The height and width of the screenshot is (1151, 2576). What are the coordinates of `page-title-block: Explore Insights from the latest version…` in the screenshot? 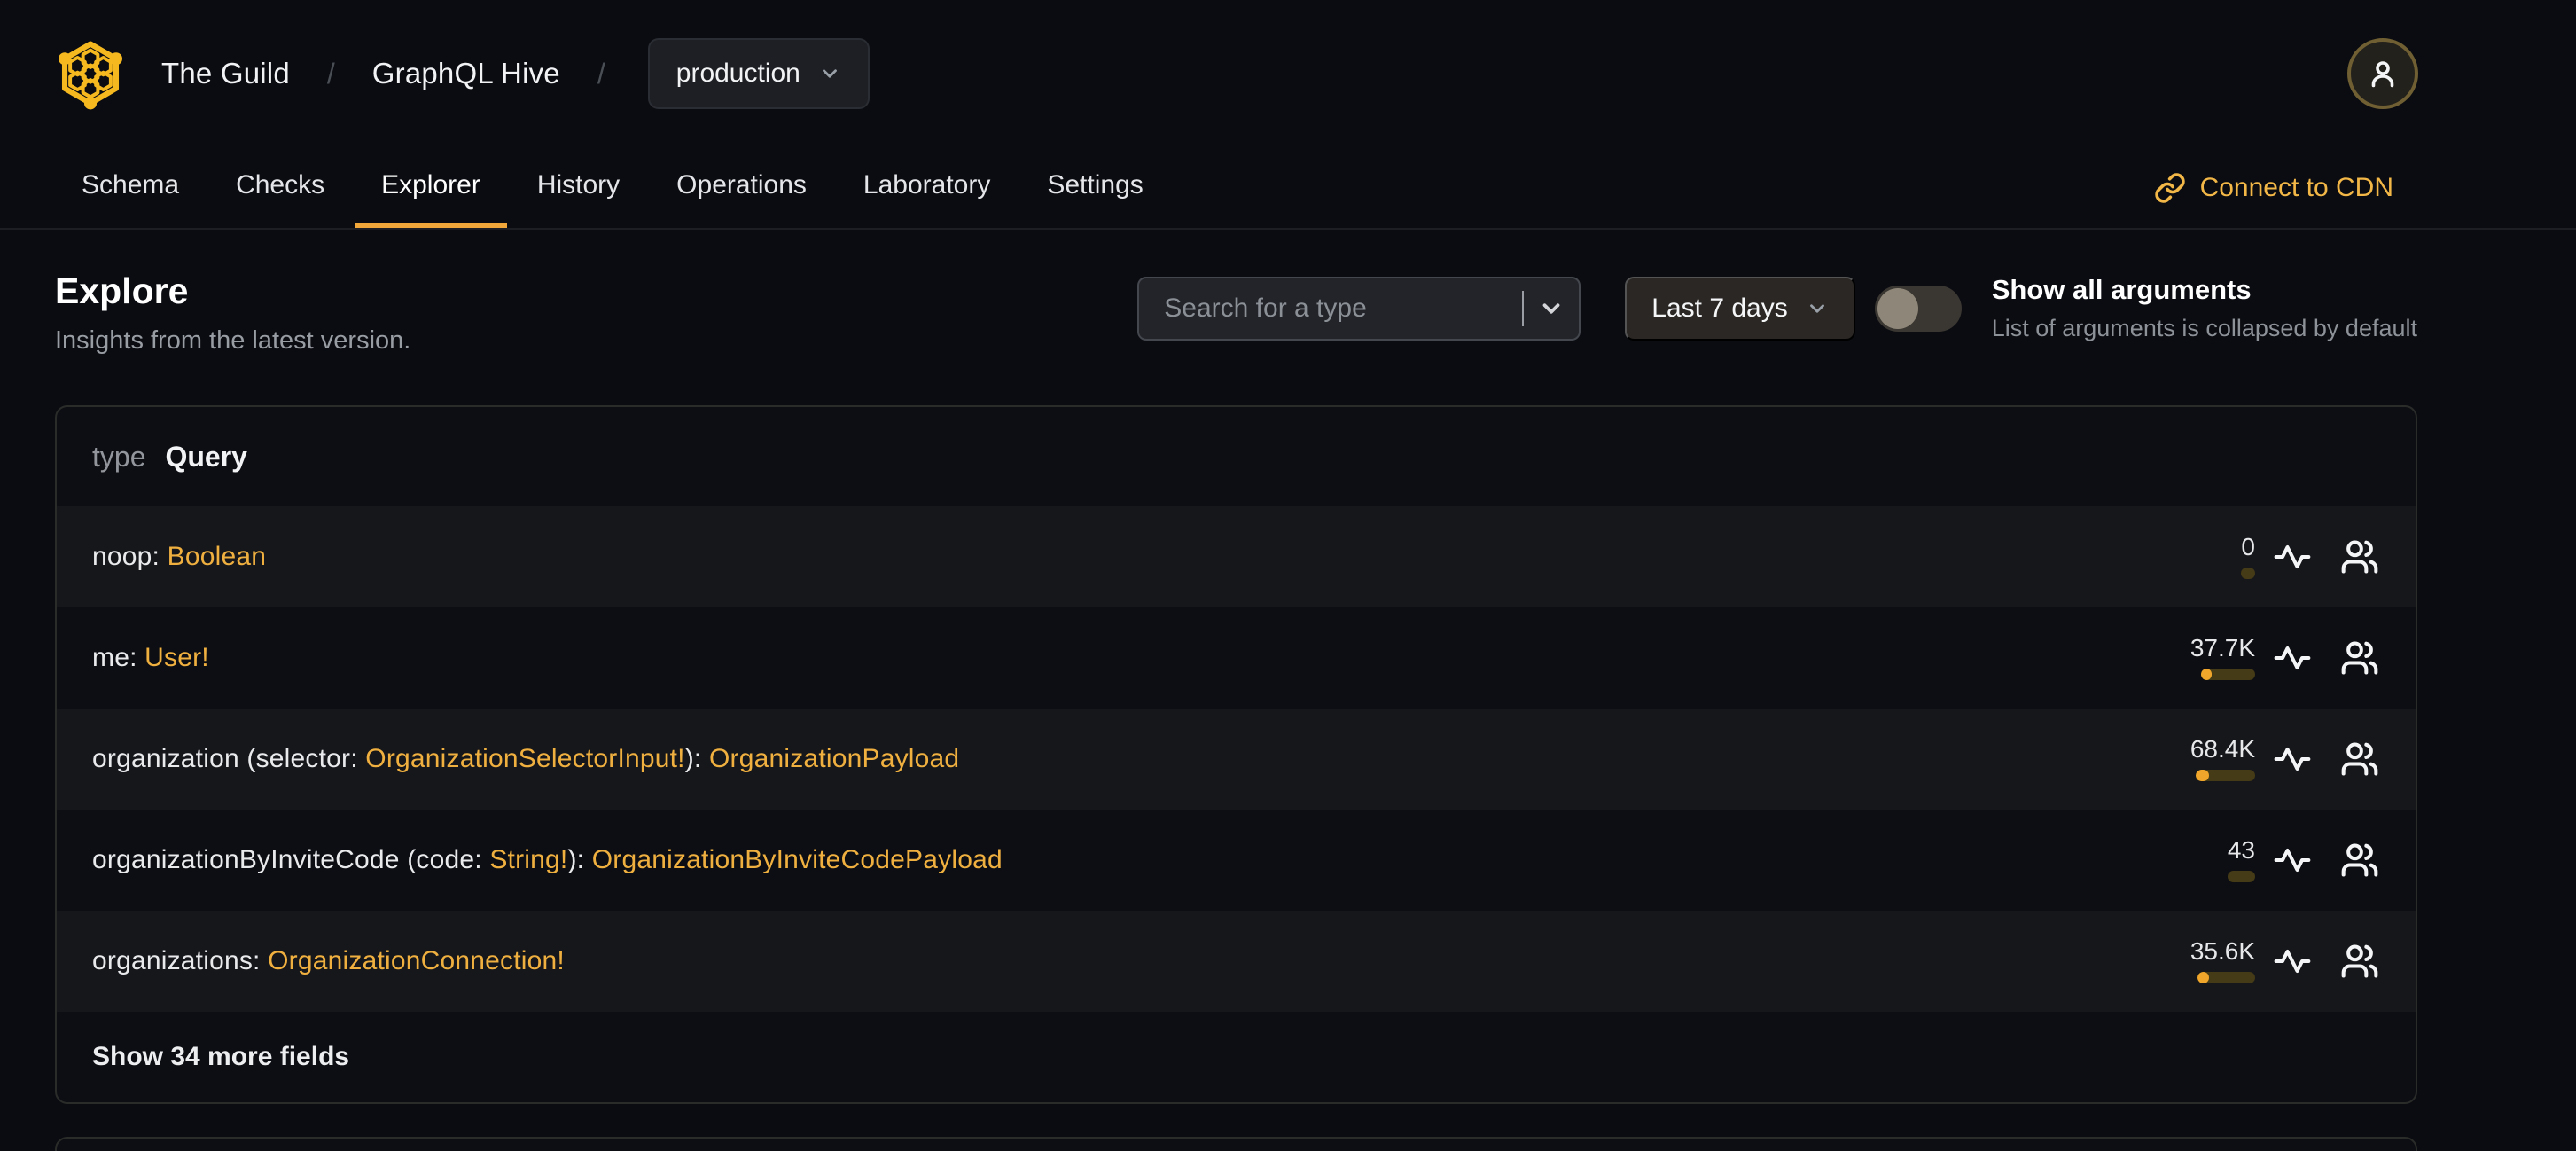 It's located at (233, 313).